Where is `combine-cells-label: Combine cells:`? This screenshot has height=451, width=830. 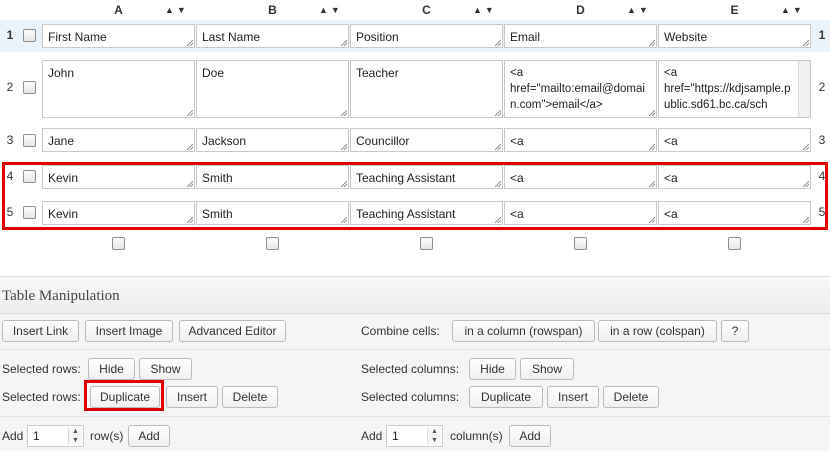 combine-cells-label: Combine cells: is located at coordinates (400, 331).